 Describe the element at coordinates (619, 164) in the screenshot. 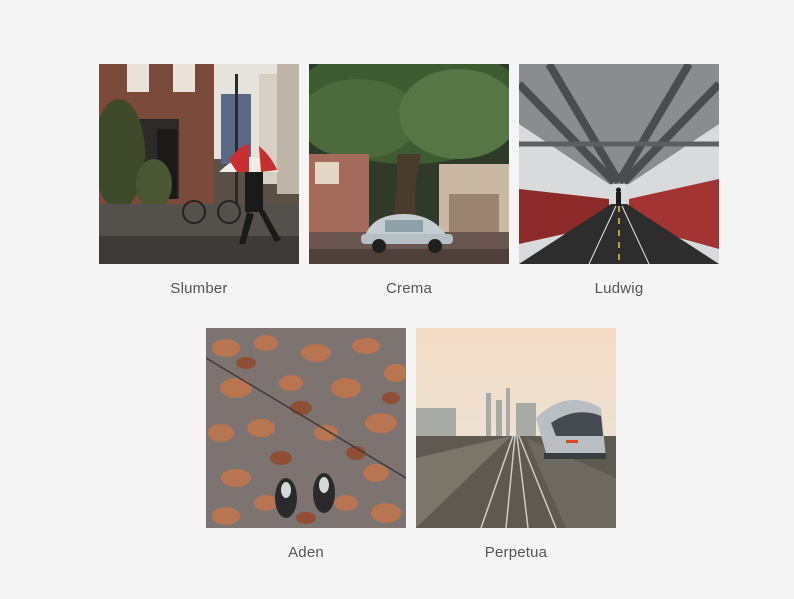

I see `bridge-walkway-photo` at that location.